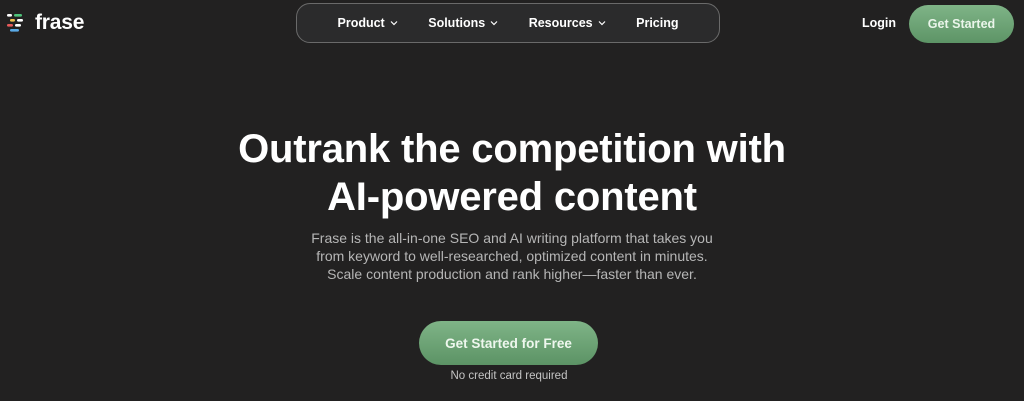  I want to click on nav-item-label: Pricing, so click(657, 23).